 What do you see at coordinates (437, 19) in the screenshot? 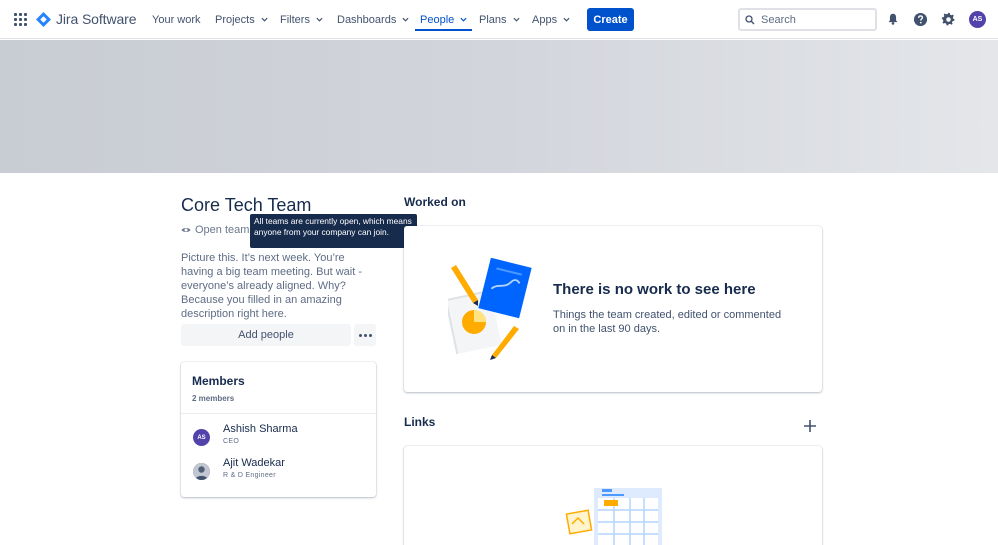
I see `nav-people-label: People` at bounding box center [437, 19].